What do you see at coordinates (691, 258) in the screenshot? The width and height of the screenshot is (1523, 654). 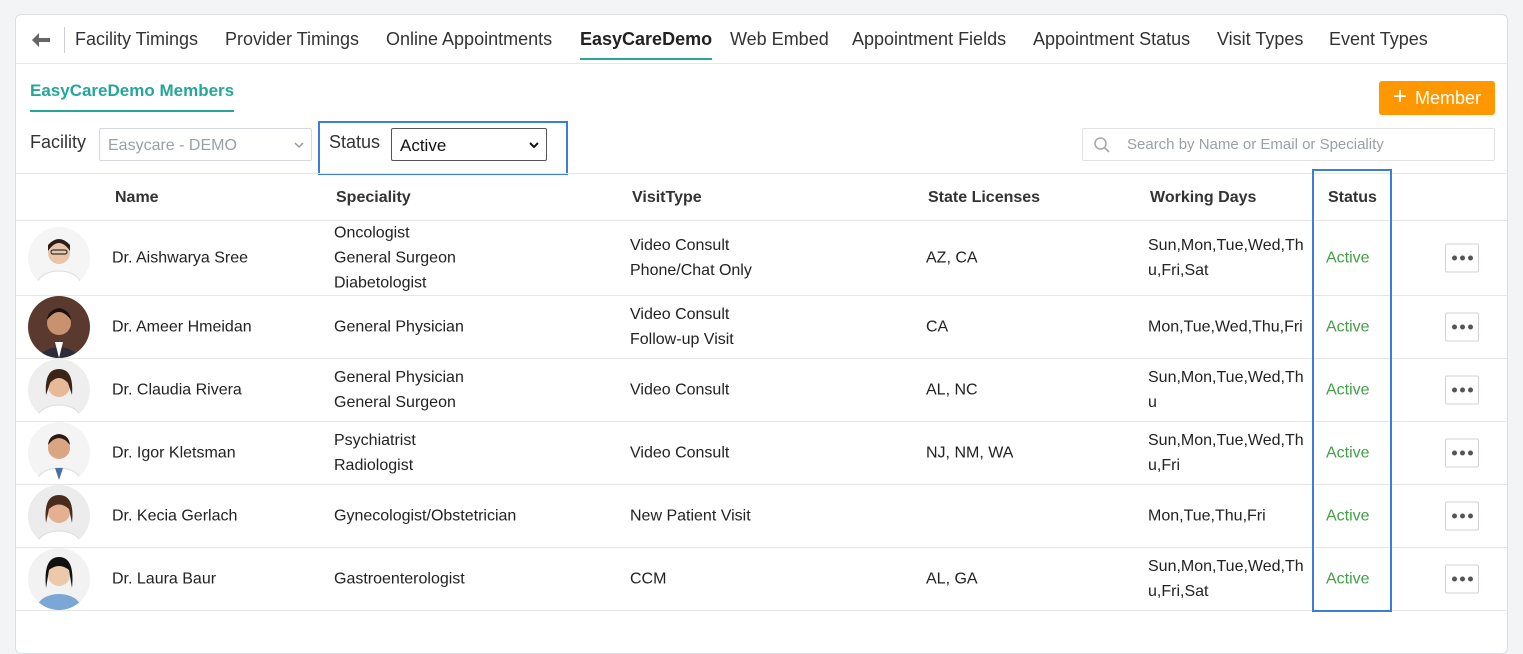 I see `visittype-cell: Video Consult Phone/Chat Only` at bounding box center [691, 258].